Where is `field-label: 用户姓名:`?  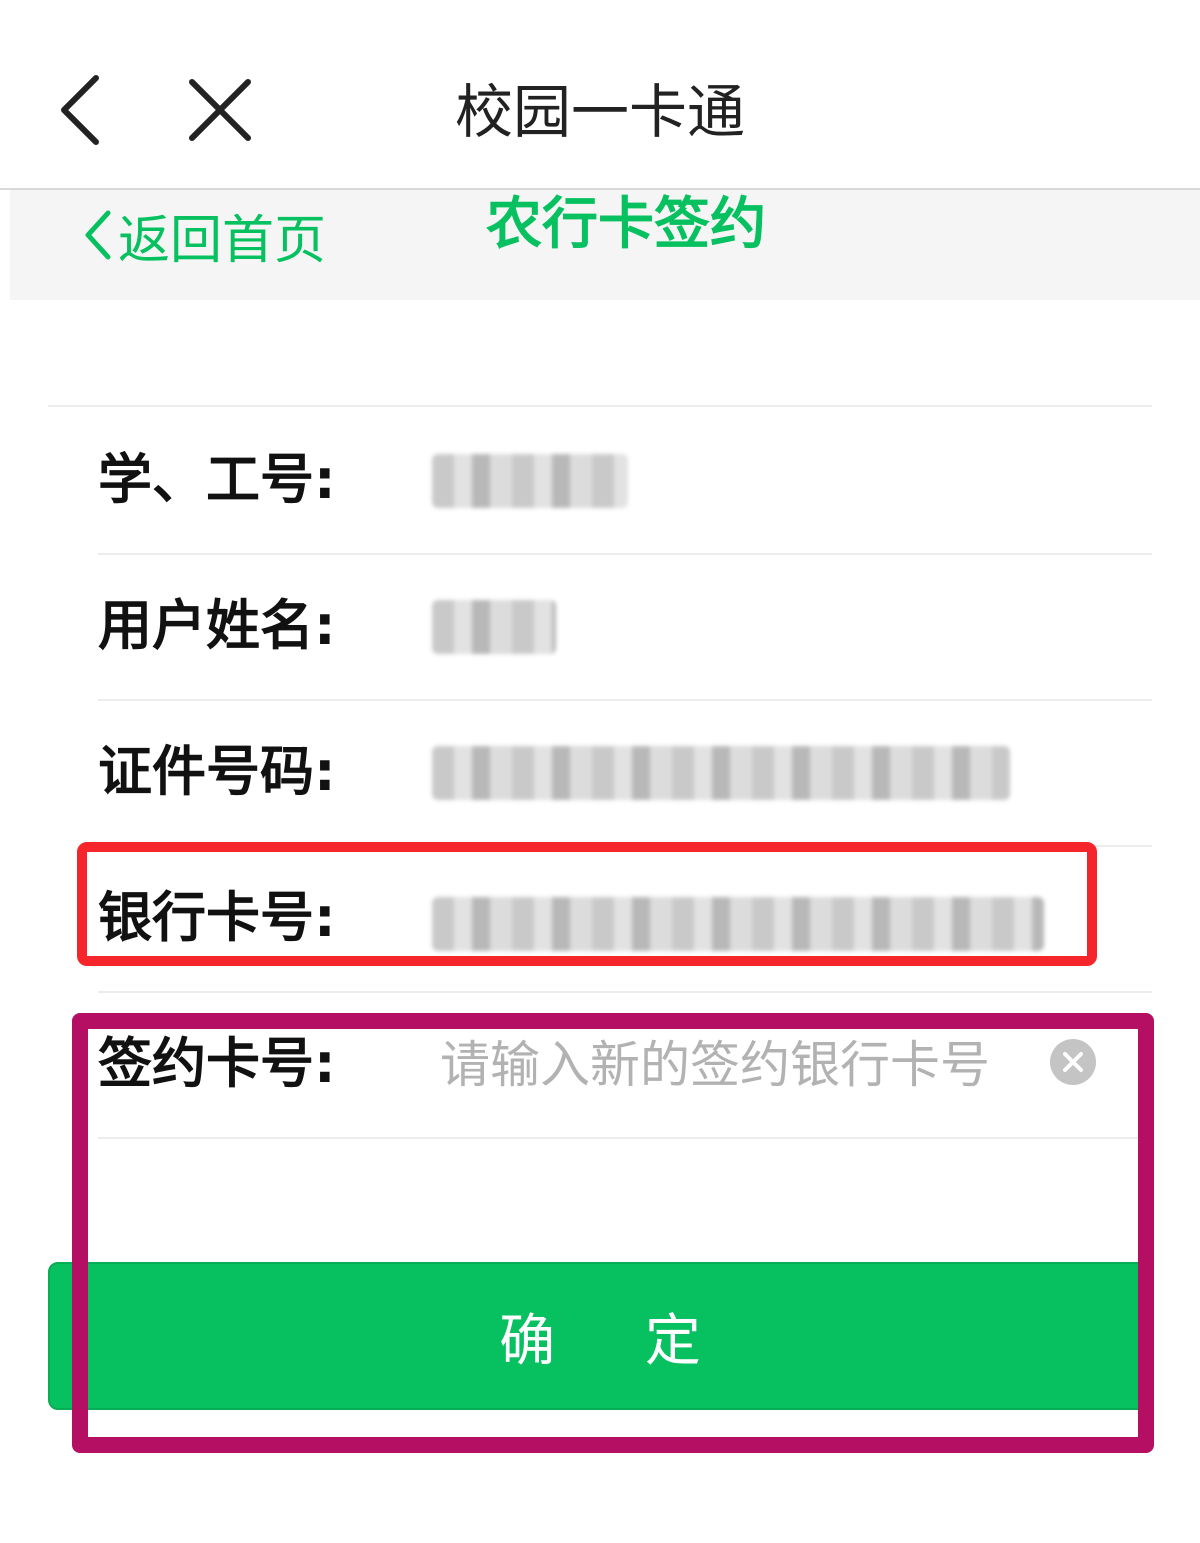 field-label: 用户姓名: is located at coordinates (217, 625).